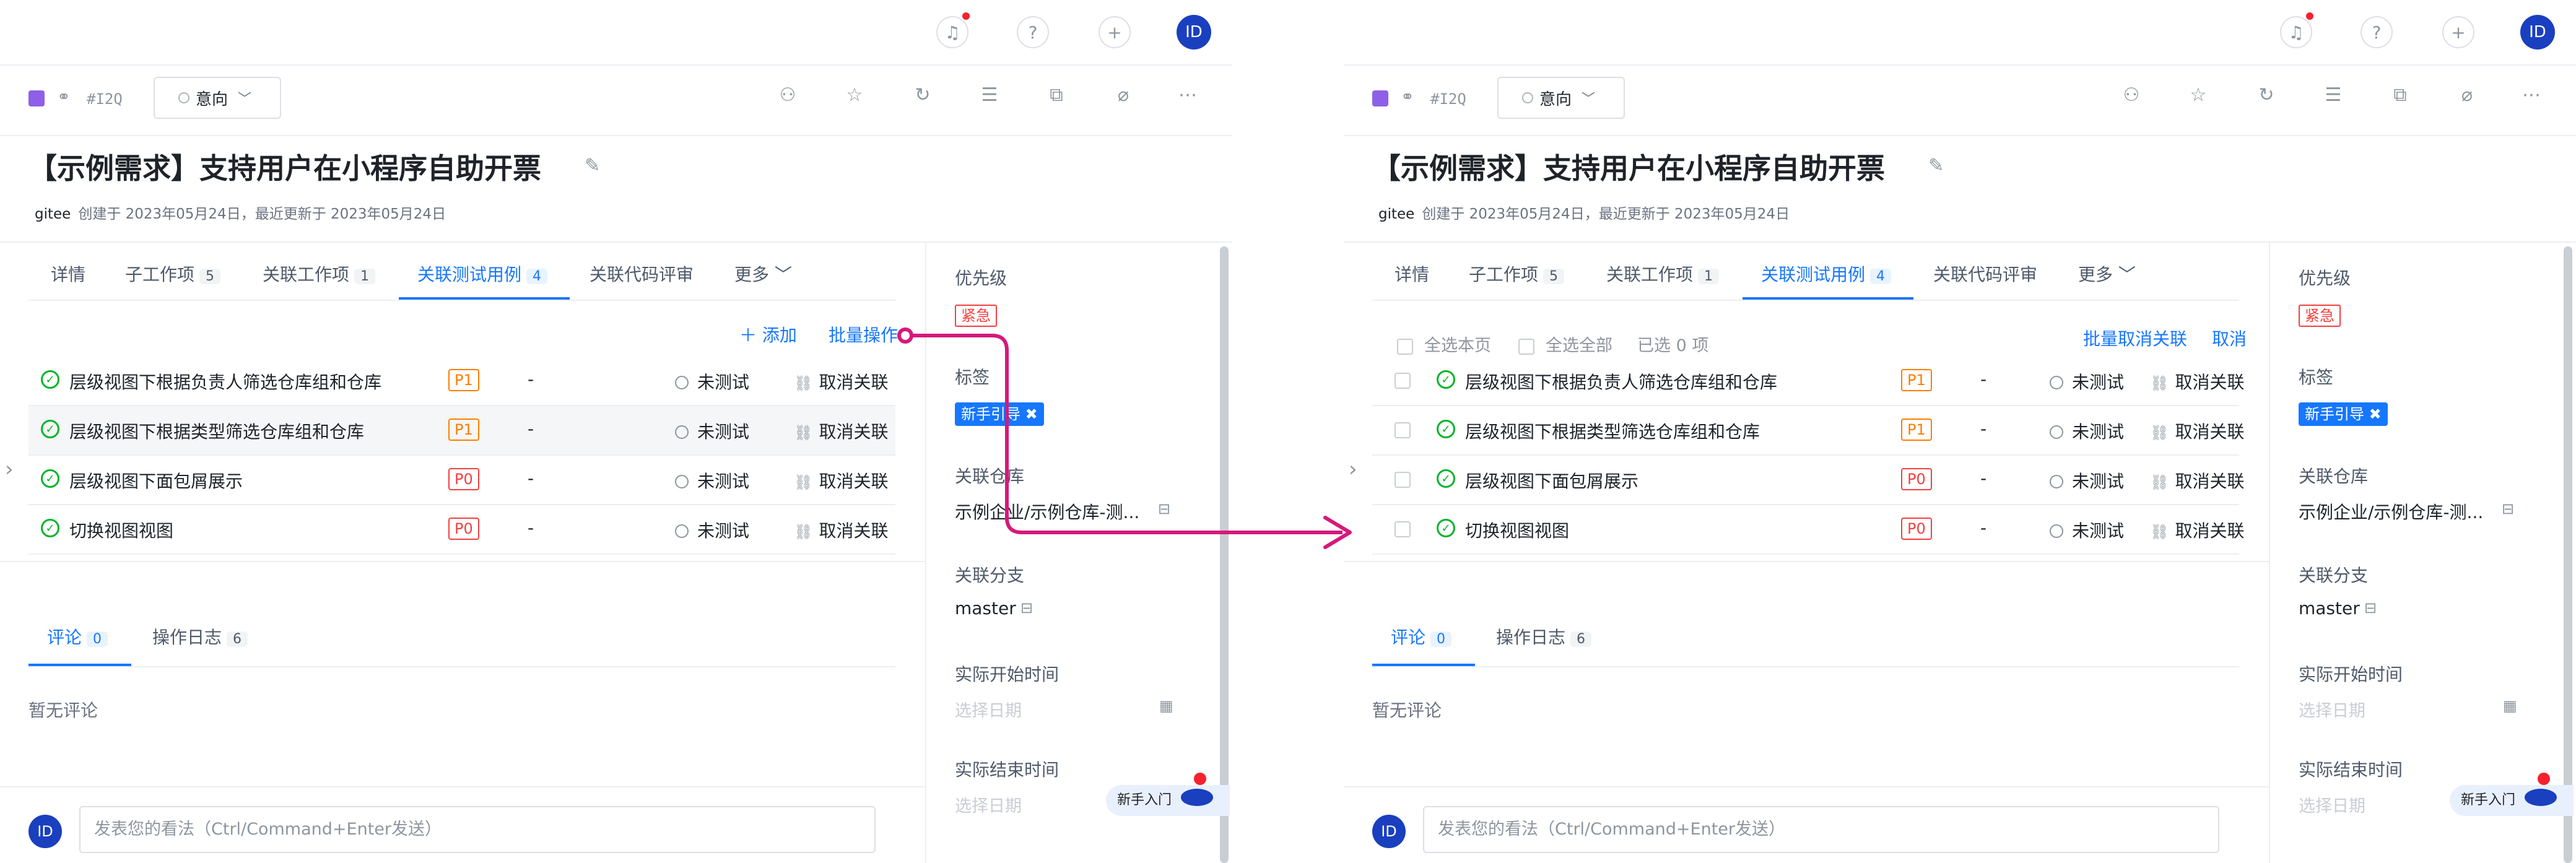  Describe the element at coordinates (2370, 608) in the screenshot. I see `branch-icon: ⊟` at that location.